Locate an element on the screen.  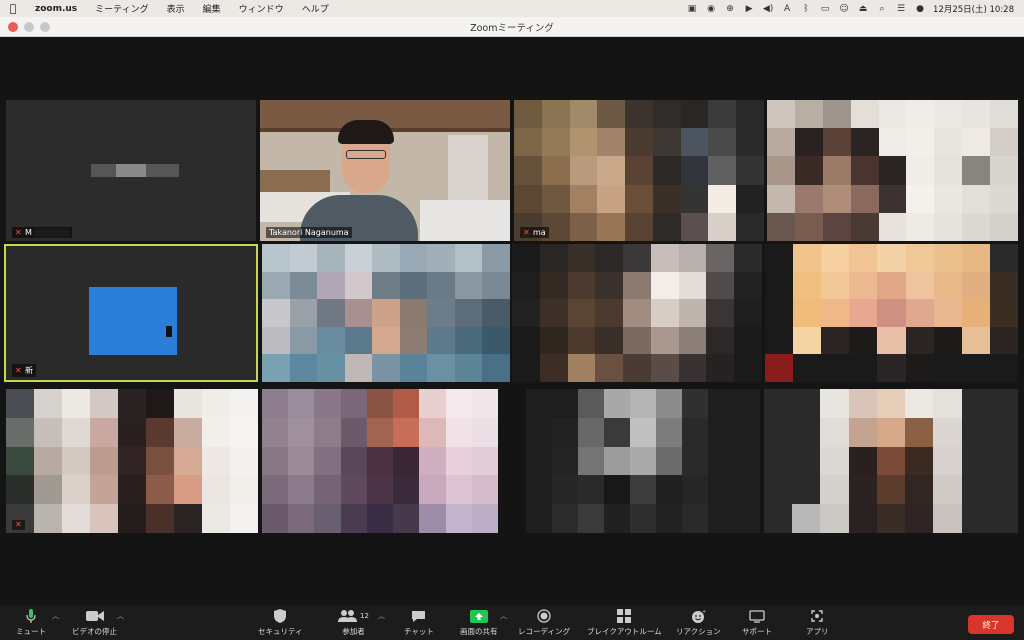
chat-button: チャット is located at coordinates (419, 622).